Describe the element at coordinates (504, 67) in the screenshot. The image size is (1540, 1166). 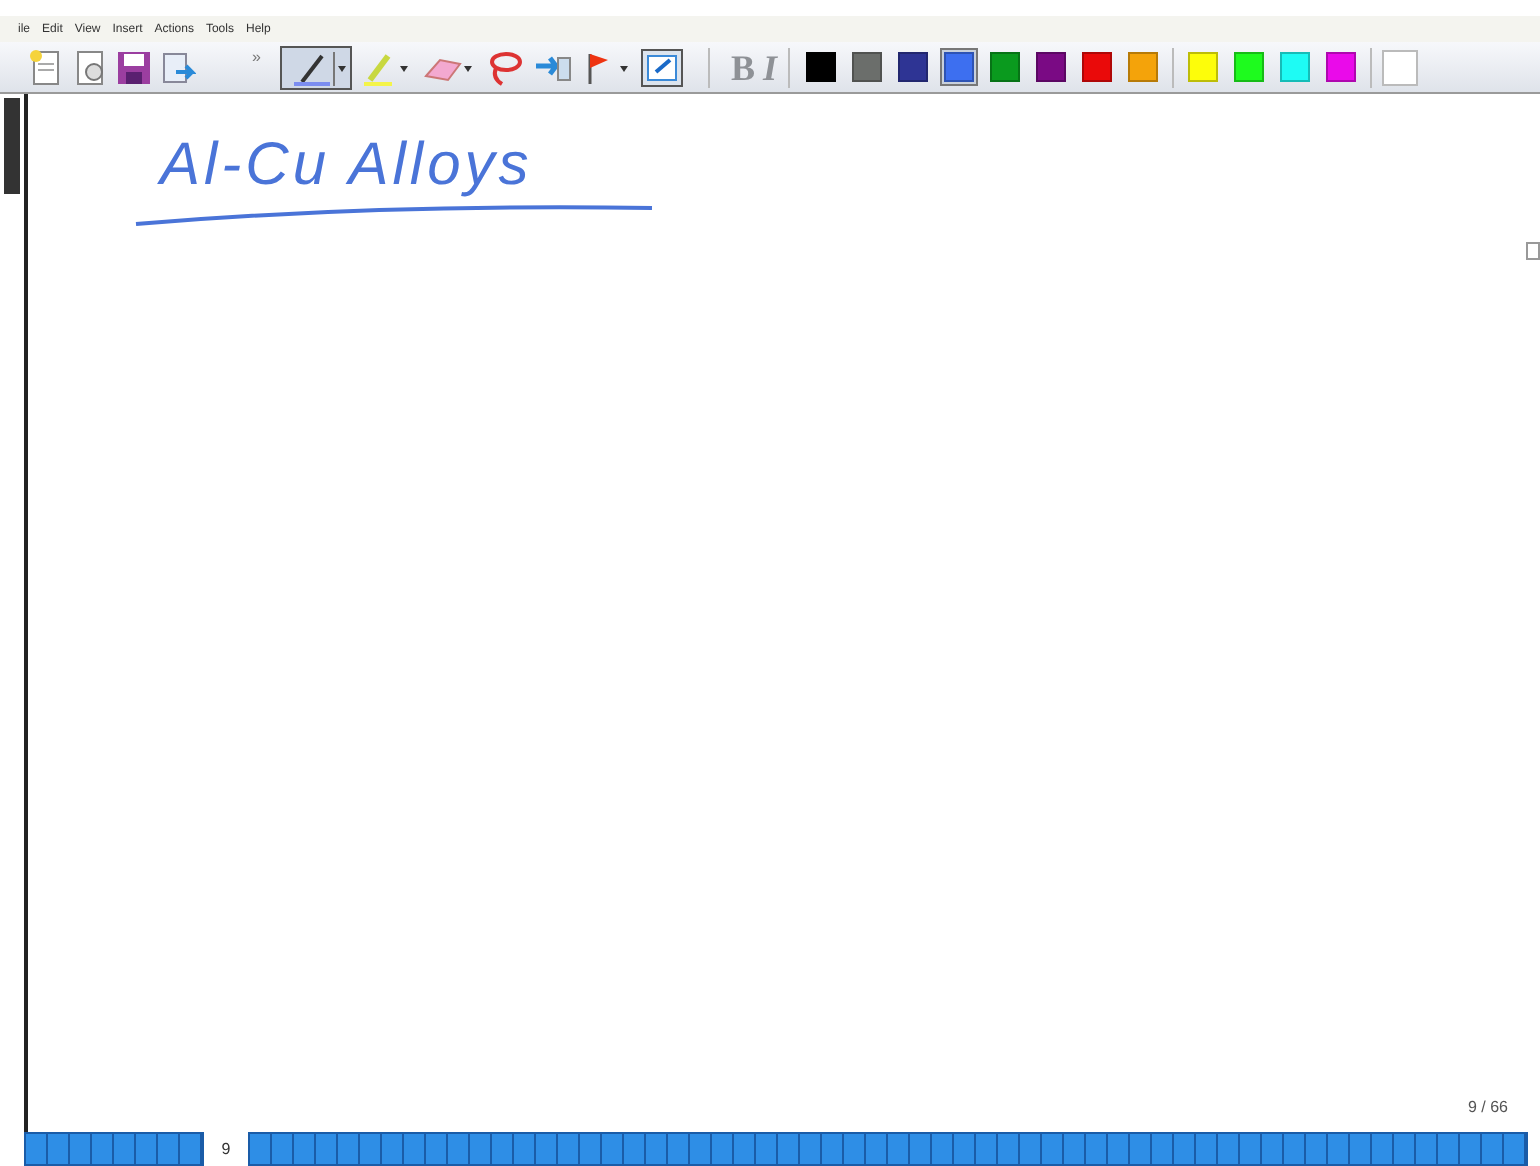
I see `lasso-icon` at that location.